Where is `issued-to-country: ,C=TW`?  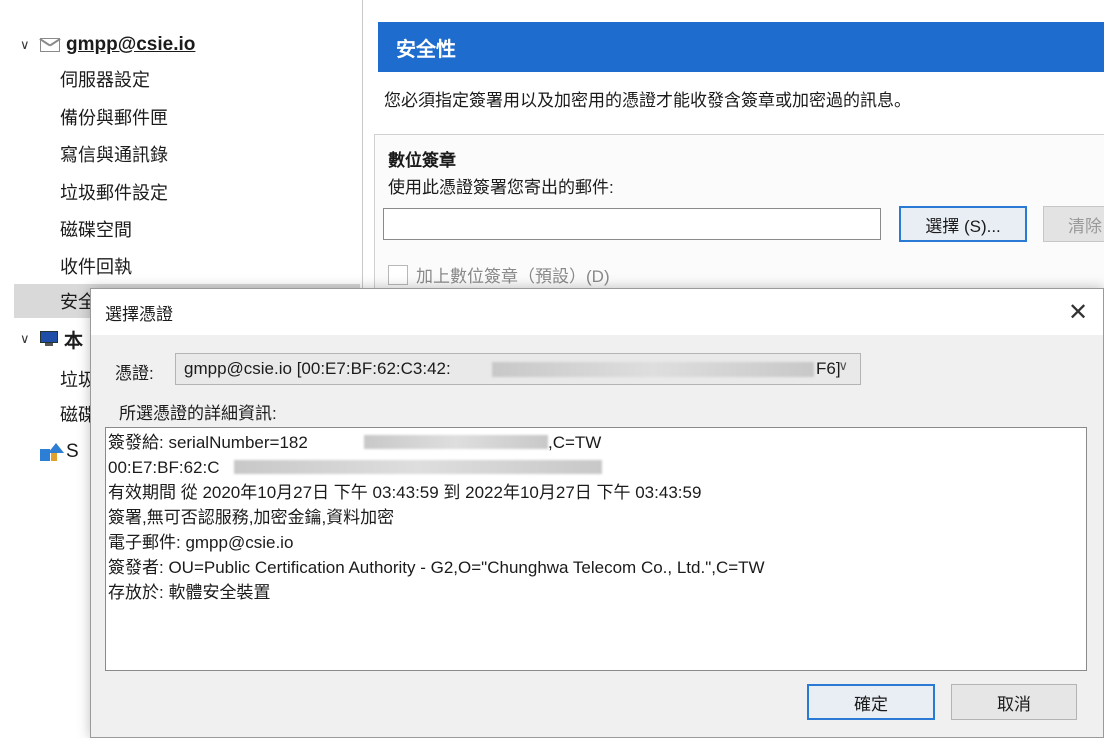
issued-to-country: ,C=TW is located at coordinates (575, 442).